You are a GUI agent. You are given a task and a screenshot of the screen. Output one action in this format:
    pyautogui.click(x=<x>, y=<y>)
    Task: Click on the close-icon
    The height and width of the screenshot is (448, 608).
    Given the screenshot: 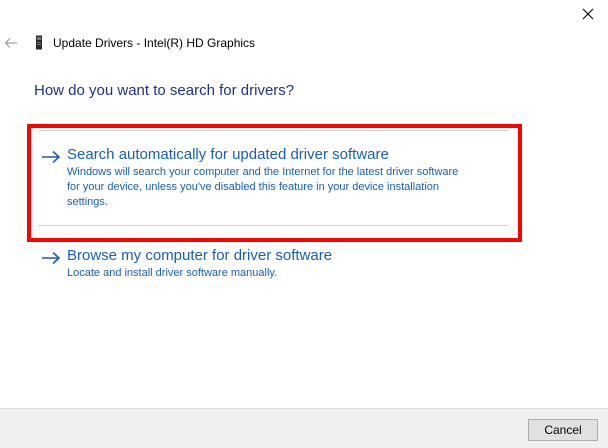 What is the action you would take?
    pyautogui.click(x=588, y=14)
    